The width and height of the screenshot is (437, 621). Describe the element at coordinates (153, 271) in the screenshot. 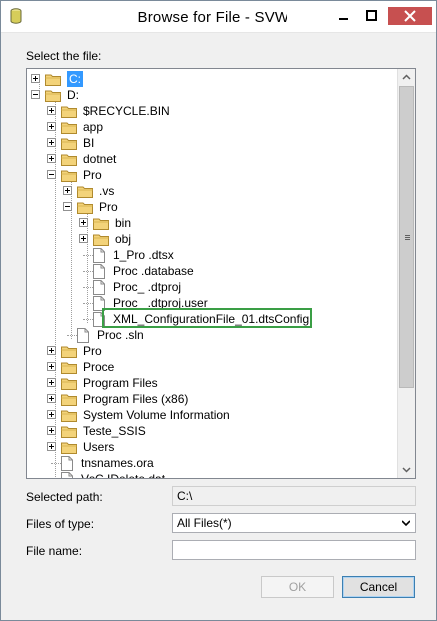

I see `tree-item-label: Proc .database` at that location.